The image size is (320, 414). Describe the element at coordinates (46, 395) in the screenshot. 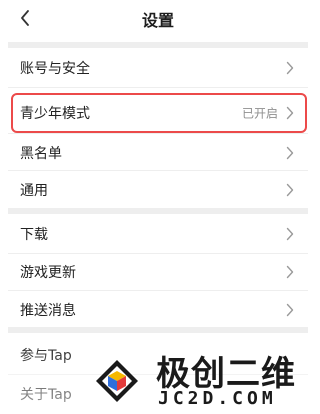

I see `row-label: 关于Tap` at that location.